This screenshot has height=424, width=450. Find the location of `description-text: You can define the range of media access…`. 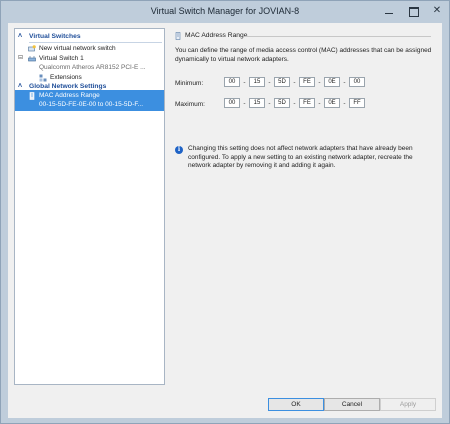

description-text: You can define the range of media access… is located at coordinates (303, 55).